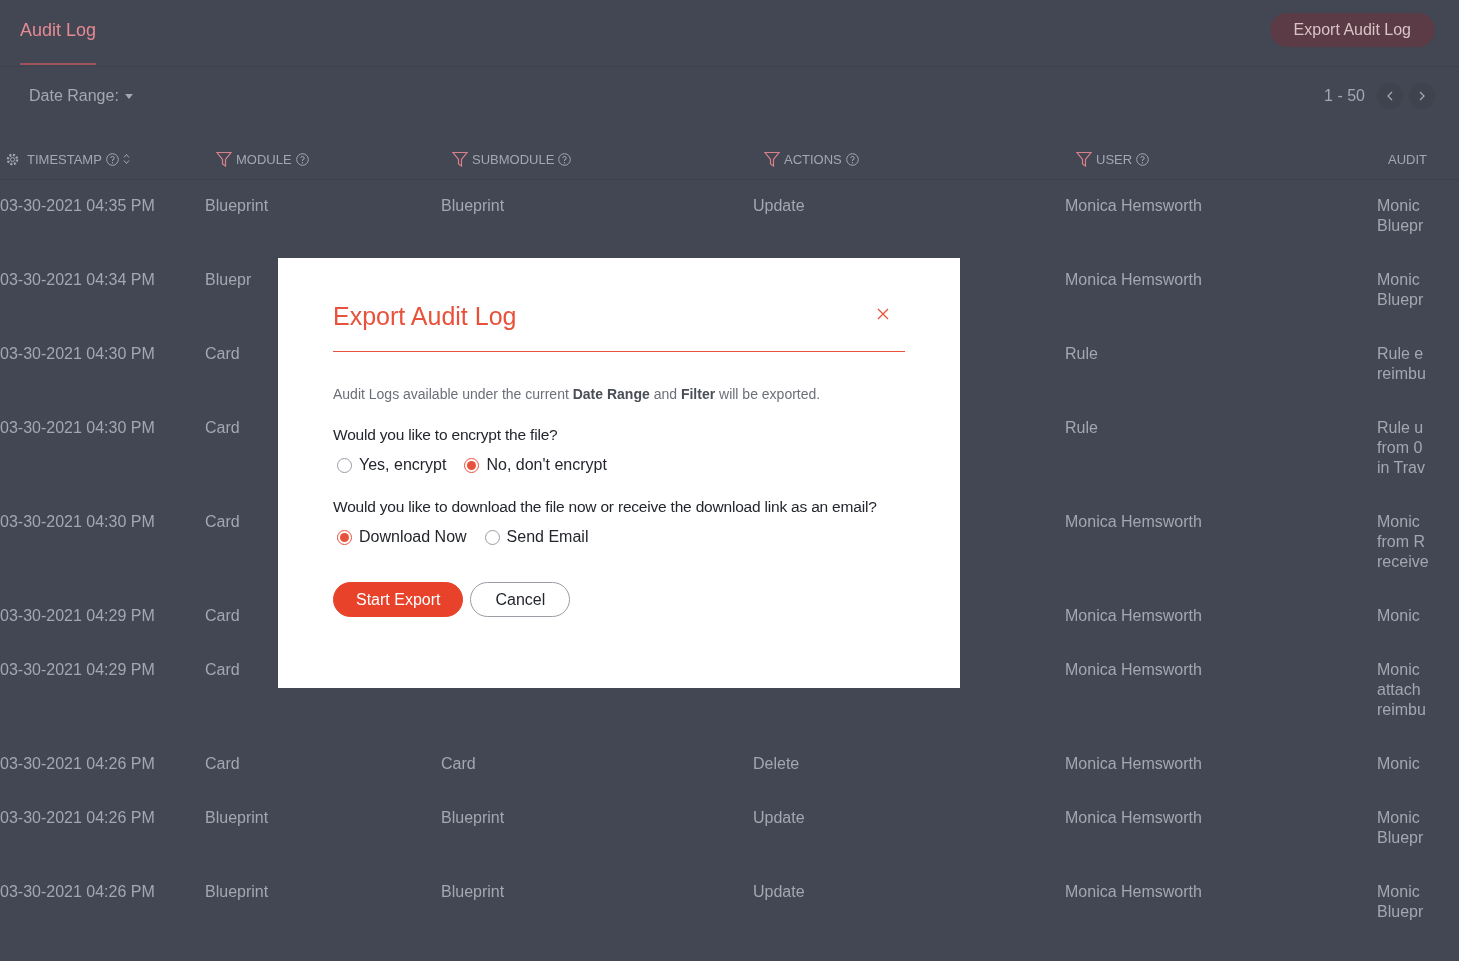 This screenshot has height=961, width=1459. What do you see at coordinates (513, 159) in the screenshot?
I see `column-header: SUBMODULE` at bounding box center [513, 159].